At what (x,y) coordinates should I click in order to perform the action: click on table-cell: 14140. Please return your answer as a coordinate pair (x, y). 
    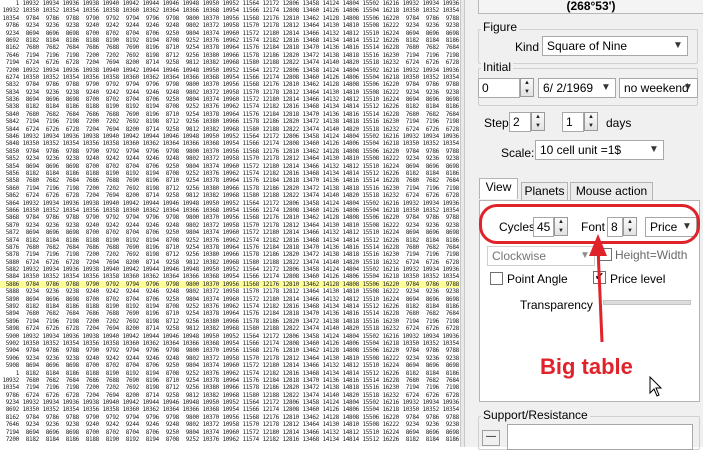
    Looking at the image, I should click on (330, 63).